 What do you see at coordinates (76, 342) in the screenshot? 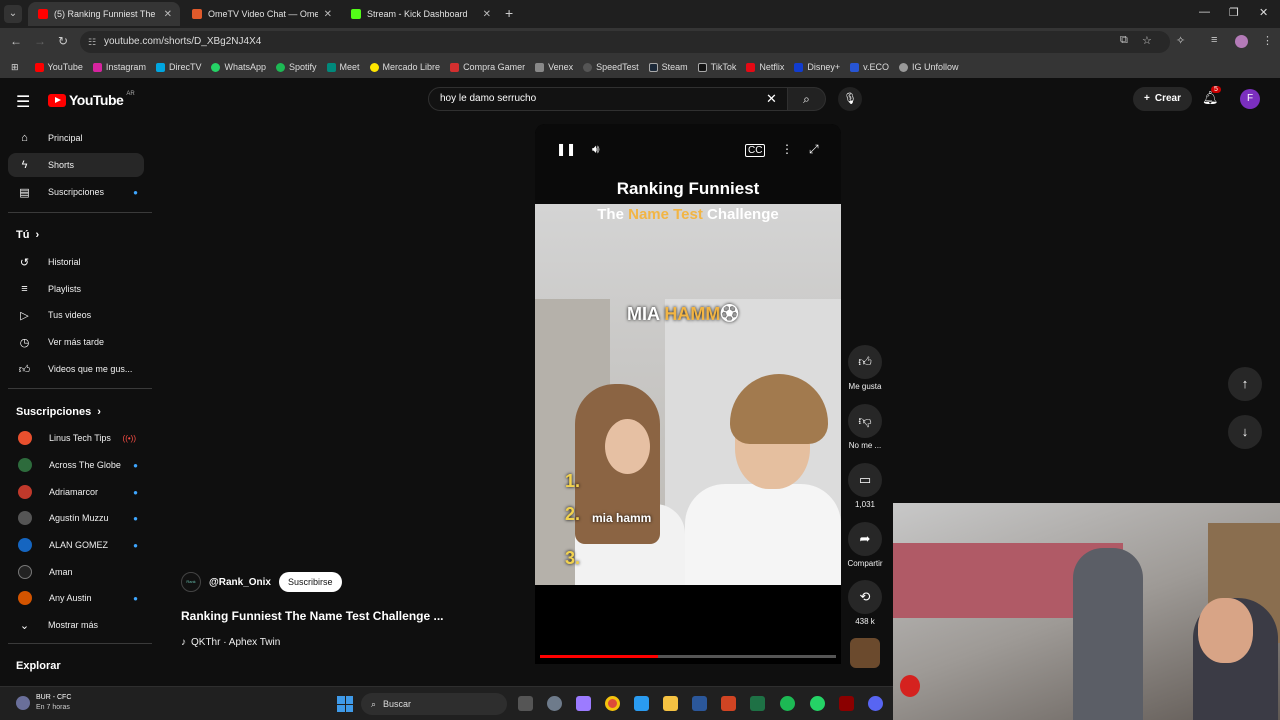
I see `sidebar-item-ver-mas-tarde: ◷ Ver más tarde` at bounding box center [76, 342].